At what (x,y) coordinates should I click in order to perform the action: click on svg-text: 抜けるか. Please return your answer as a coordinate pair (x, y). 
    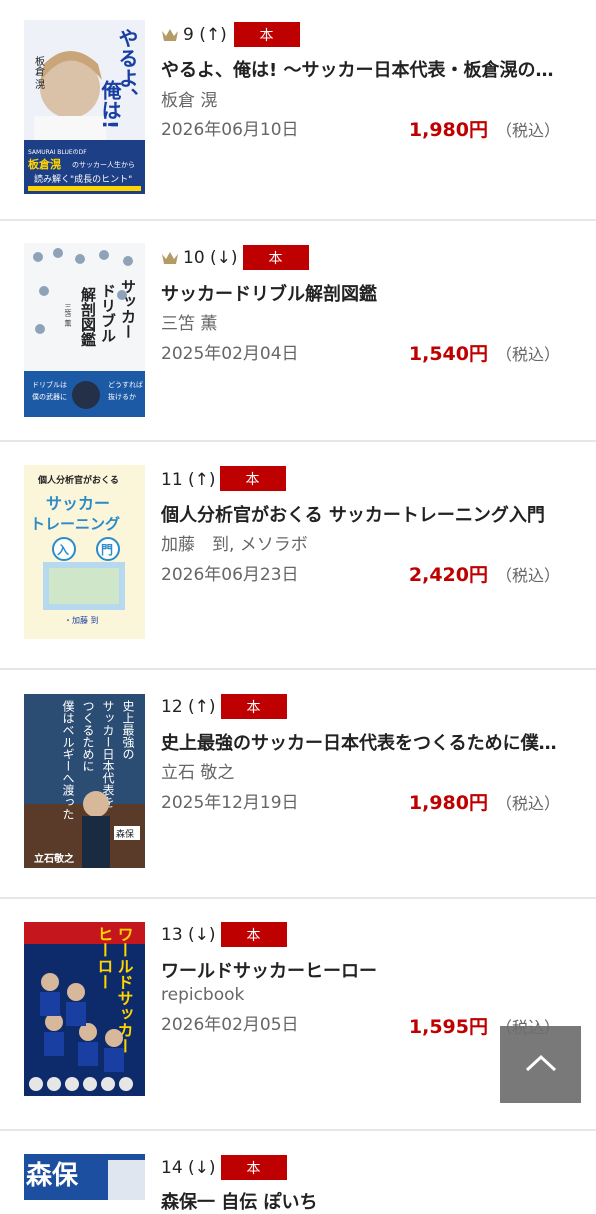
    Looking at the image, I should click on (122, 396).